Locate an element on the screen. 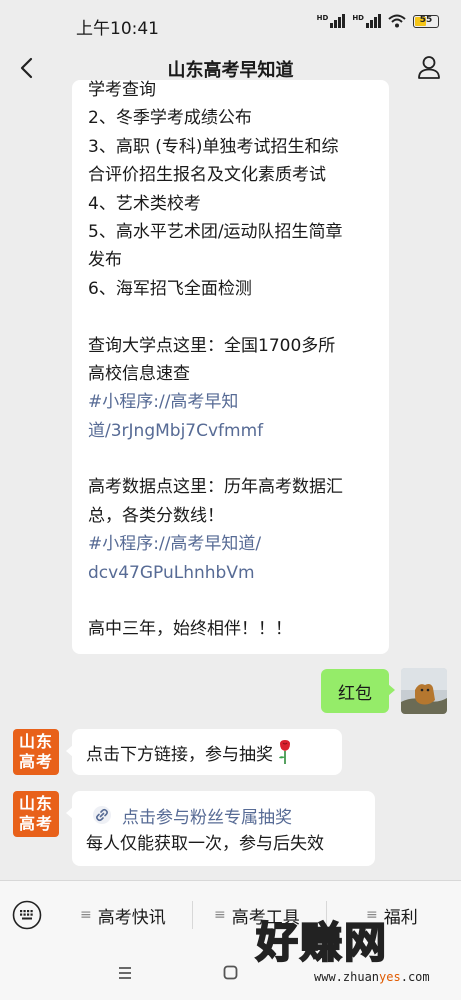 The height and width of the screenshot is (1000, 461). dog-photo-icon is located at coordinates (424, 691).